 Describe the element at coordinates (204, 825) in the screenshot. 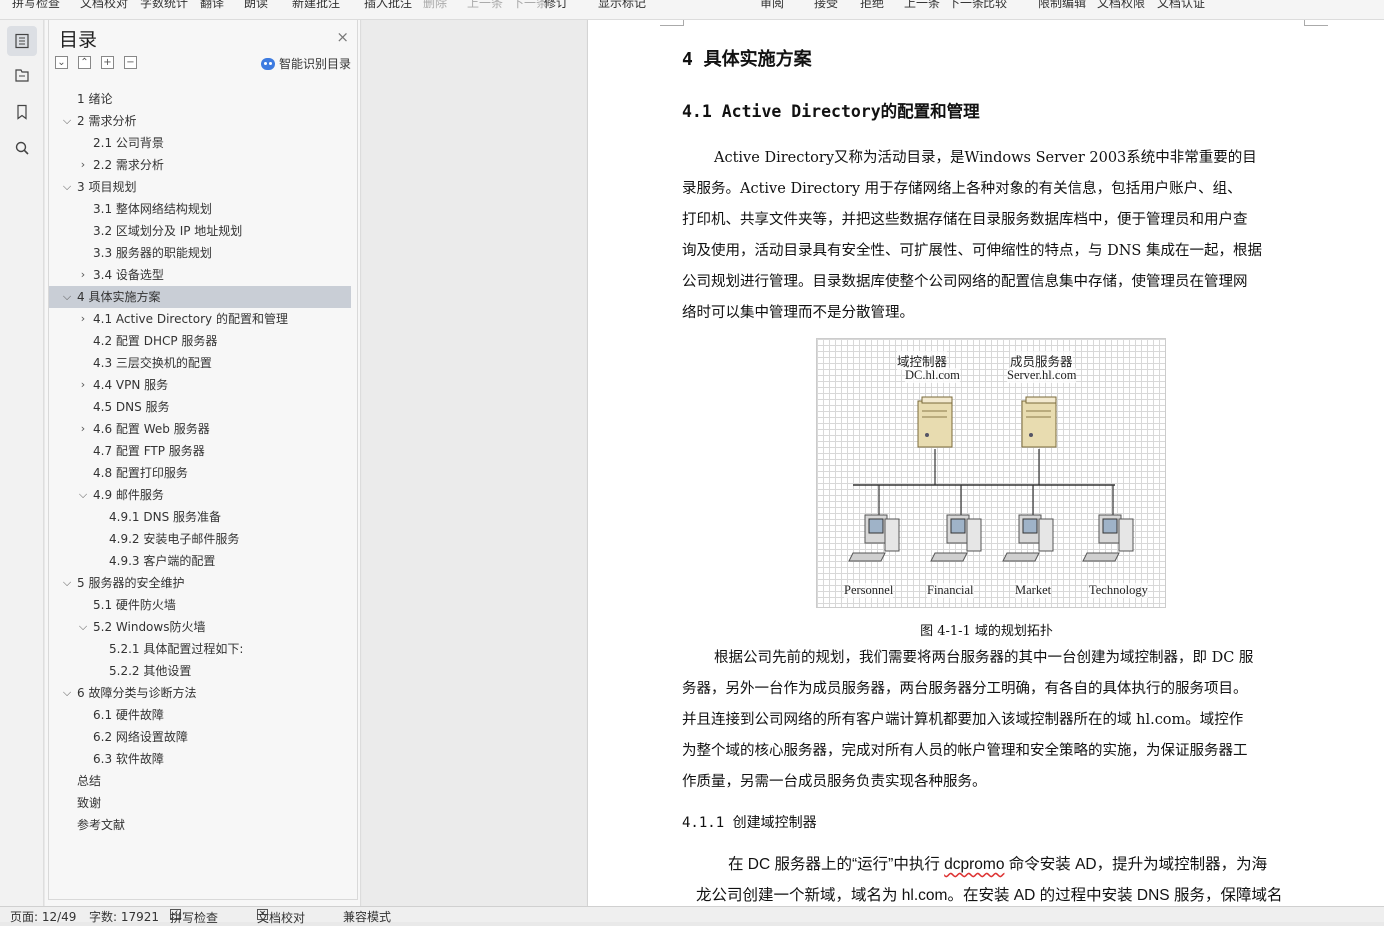

I see `toc-item: 参考文献` at that location.